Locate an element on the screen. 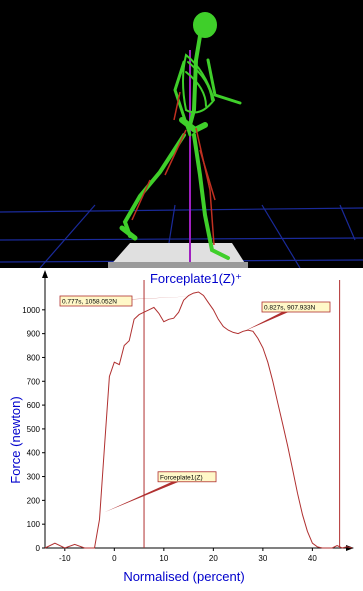 The height and width of the screenshot is (591, 363). x-tick-label: 40 is located at coordinates (312, 558).